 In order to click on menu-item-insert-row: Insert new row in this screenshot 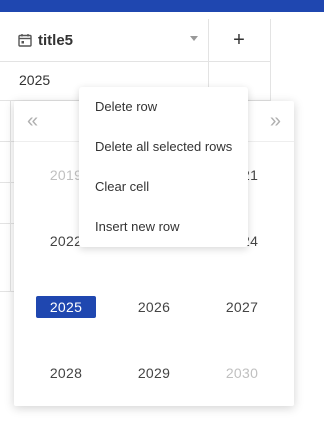, I will do `click(163, 227)`.